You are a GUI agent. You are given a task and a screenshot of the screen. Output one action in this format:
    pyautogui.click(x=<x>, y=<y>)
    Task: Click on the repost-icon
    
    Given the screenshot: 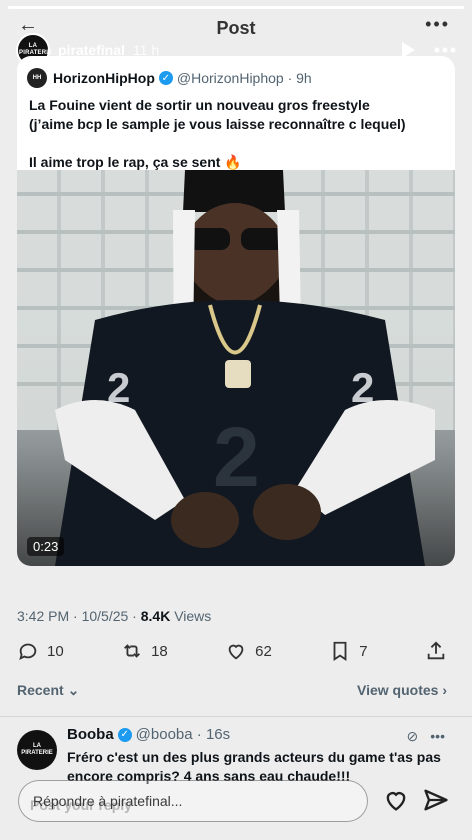 What is the action you would take?
    pyautogui.click(x=132, y=651)
    